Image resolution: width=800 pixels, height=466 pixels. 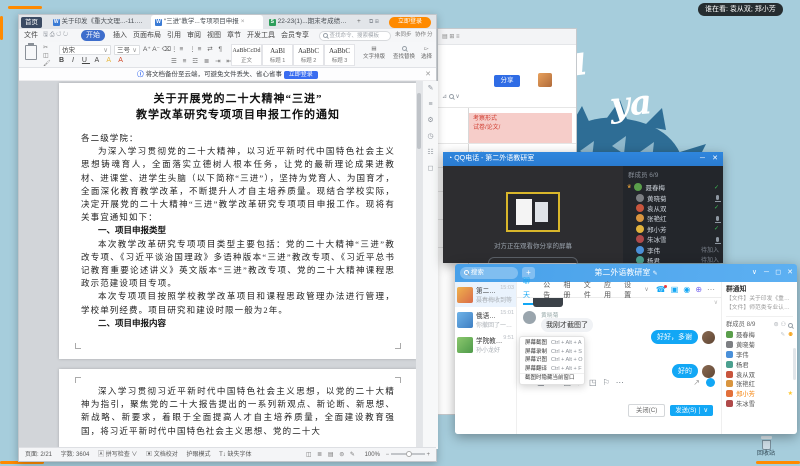 What do you see at coordinates (790, 393) in the screenshot?
I see `star-icon: ★` at bounding box center [790, 393].